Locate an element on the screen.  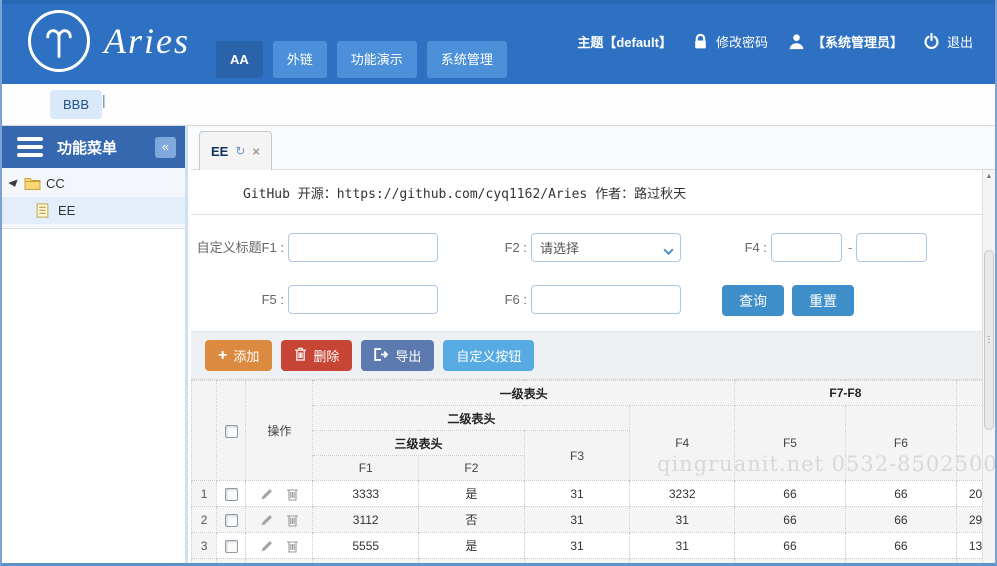
column-header-f7: F7 is located at coordinates (968, 443).